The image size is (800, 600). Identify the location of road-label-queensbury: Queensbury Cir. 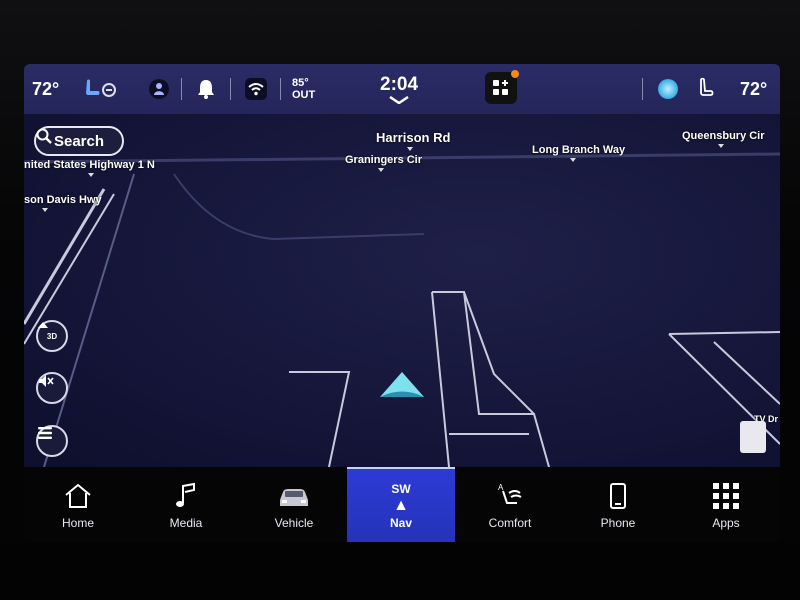
(723, 136).